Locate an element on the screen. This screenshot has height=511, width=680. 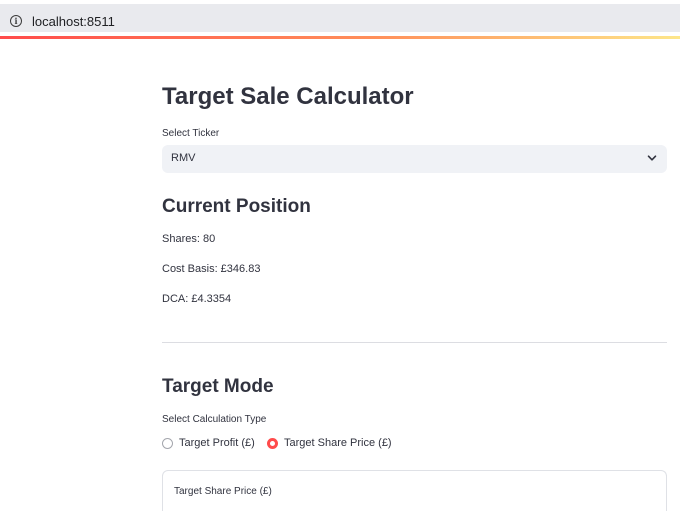
info-icon: i is located at coordinates (16, 21).